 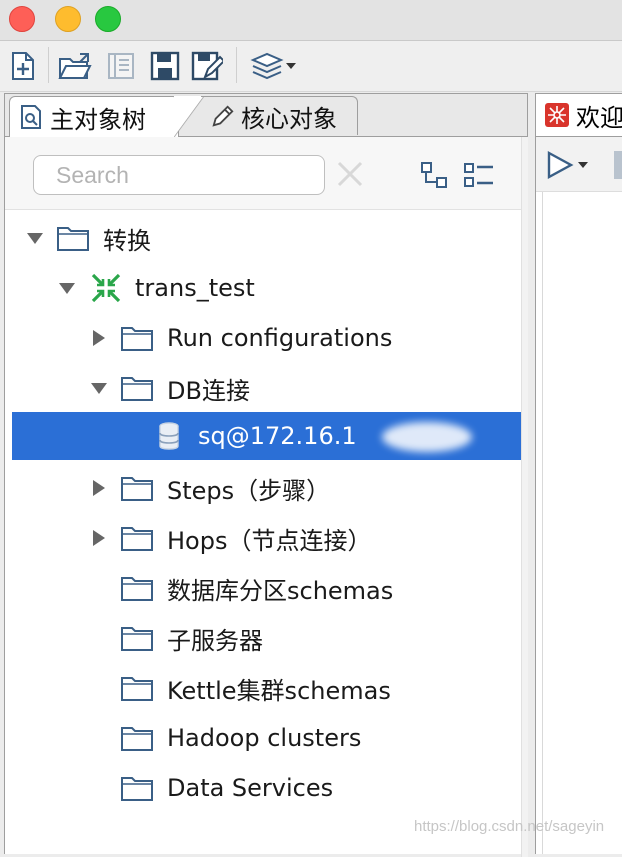 I want to click on tab-welcome: 欢迎, so click(x=579, y=115).